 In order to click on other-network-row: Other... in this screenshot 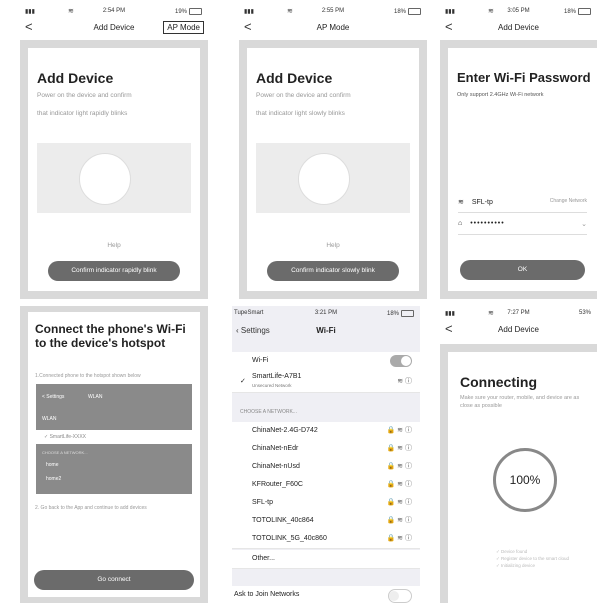, I will do `click(326, 559)`.